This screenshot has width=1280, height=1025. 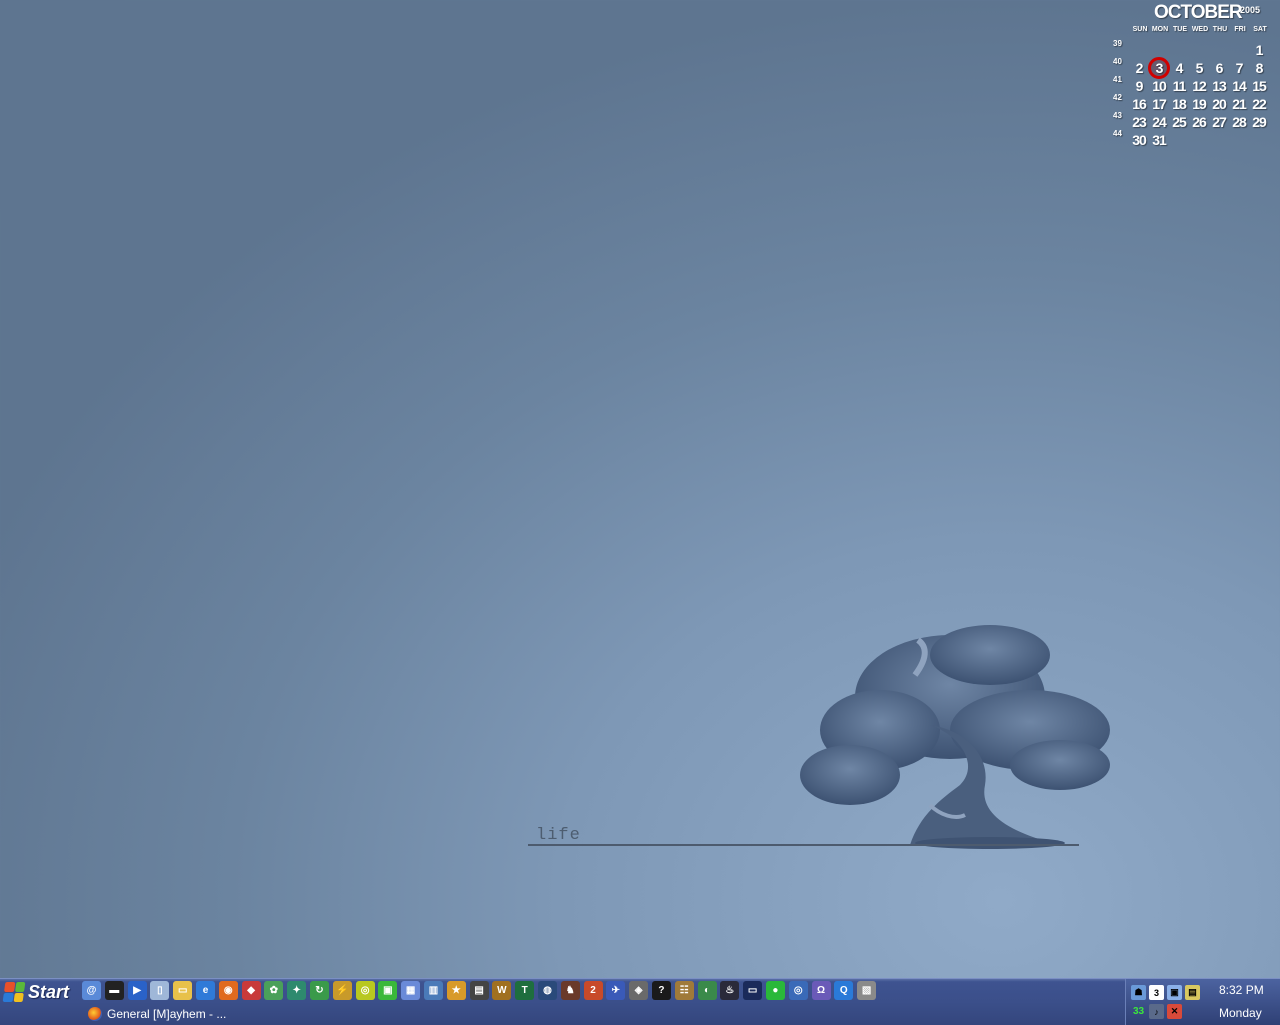 I want to click on calendar-day: 16, so click(x=1139, y=104).